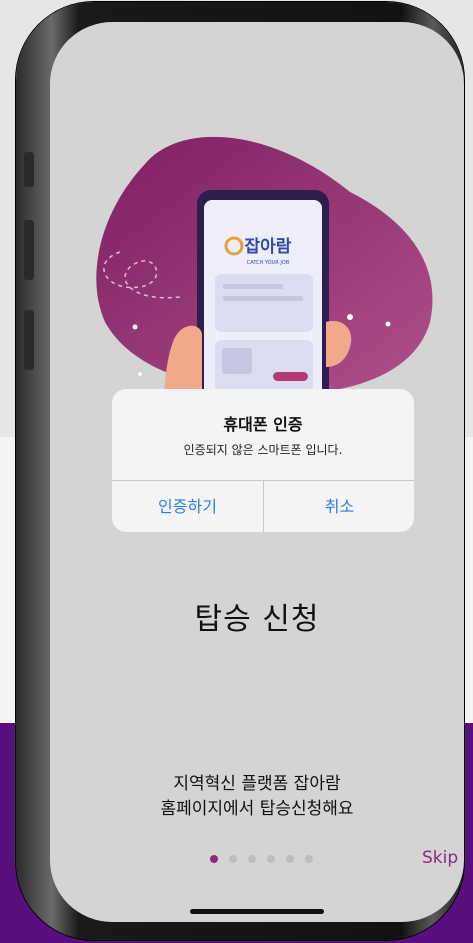  I want to click on onboarding-description: 지역혁신 플랫폼 잡아람 홈페이지에서 탑승신청해요, so click(257, 797).